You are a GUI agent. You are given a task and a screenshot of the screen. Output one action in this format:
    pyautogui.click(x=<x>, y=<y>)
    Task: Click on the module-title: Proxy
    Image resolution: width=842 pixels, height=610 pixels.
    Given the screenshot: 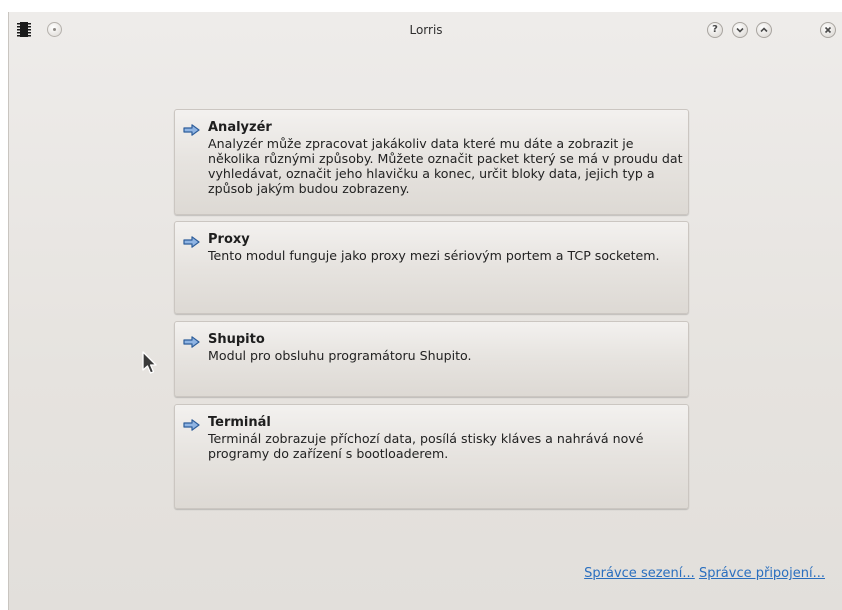 What is the action you would take?
    pyautogui.click(x=229, y=239)
    